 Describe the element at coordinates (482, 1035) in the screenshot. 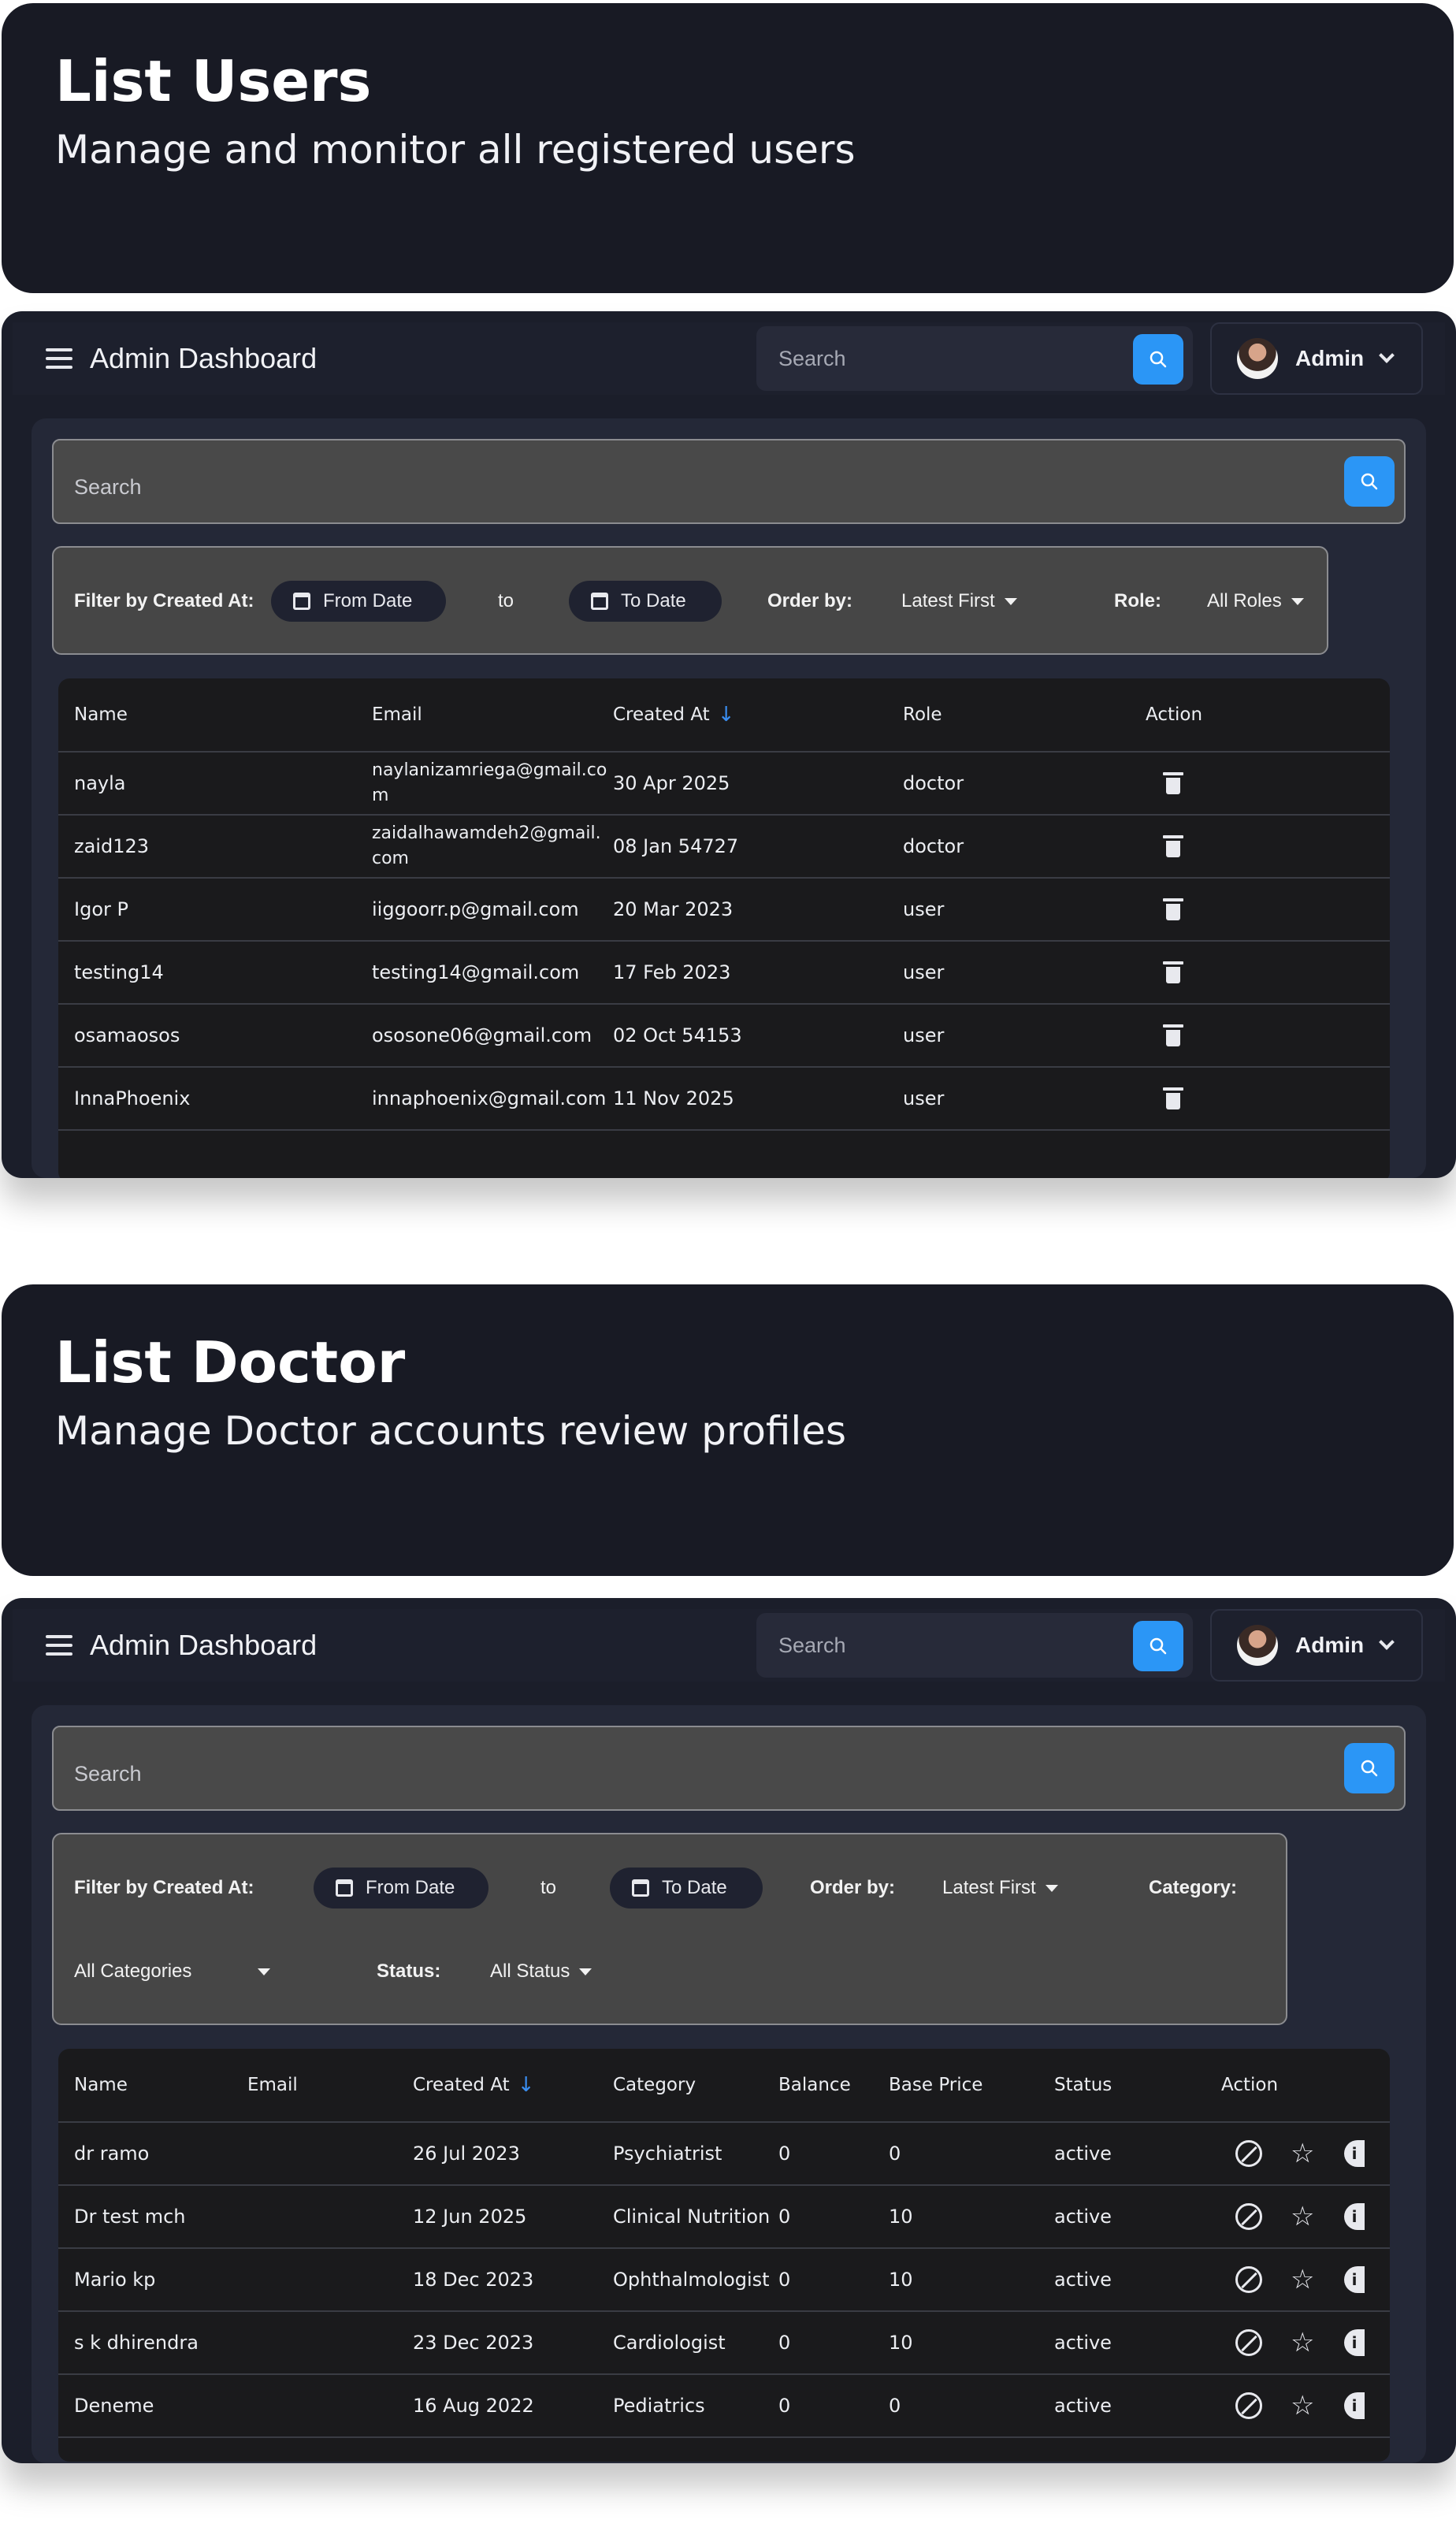

I see `cell-email: ososone06@gmail.com` at that location.